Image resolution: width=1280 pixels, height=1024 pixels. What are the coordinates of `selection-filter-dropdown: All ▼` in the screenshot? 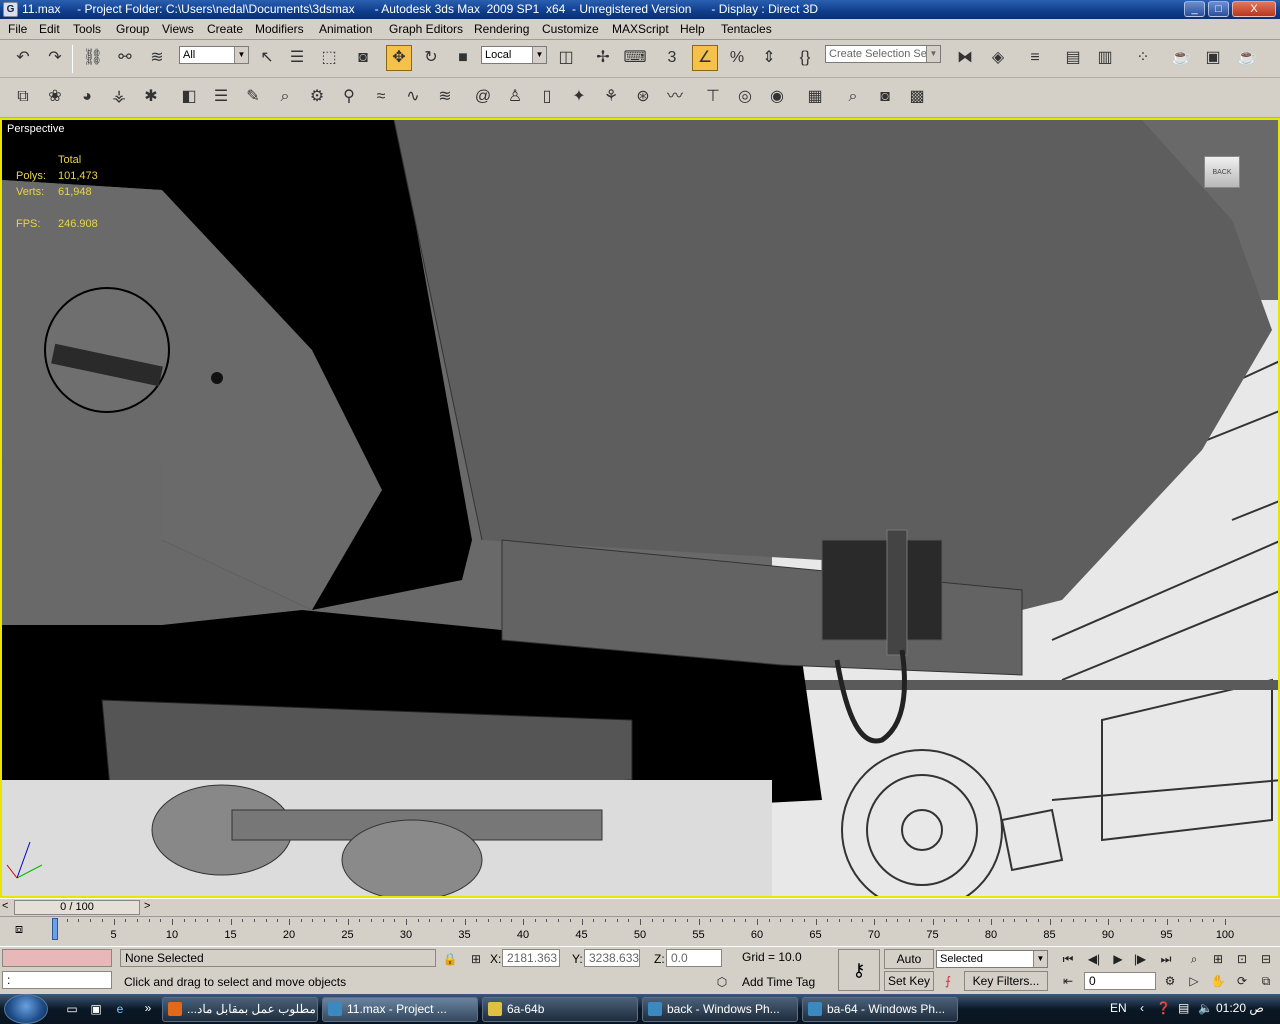 It's located at (214, 55).